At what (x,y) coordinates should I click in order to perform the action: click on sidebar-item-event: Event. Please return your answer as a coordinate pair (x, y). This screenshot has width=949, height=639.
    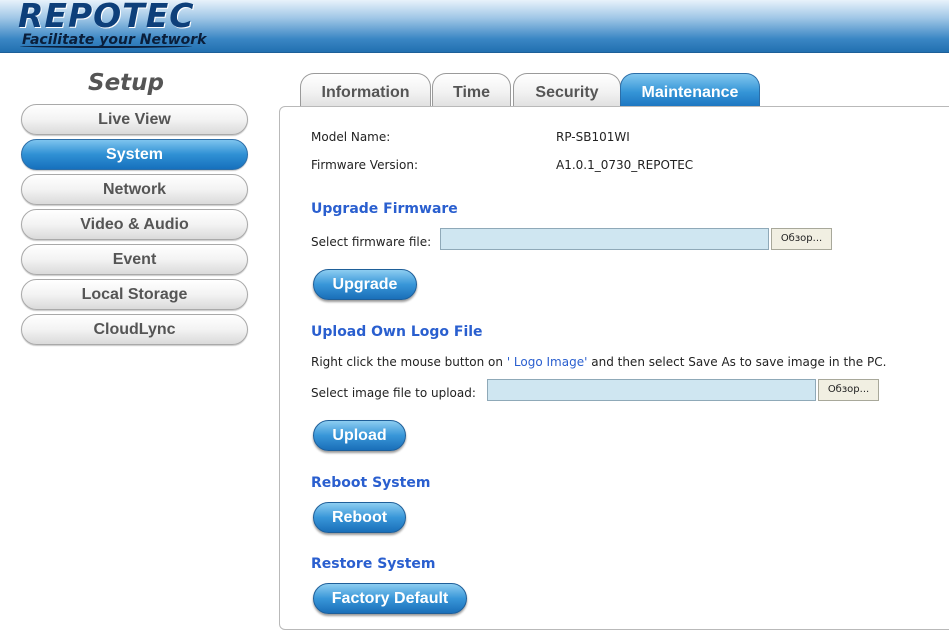
    Looking at the image, I should click on (134, 259).